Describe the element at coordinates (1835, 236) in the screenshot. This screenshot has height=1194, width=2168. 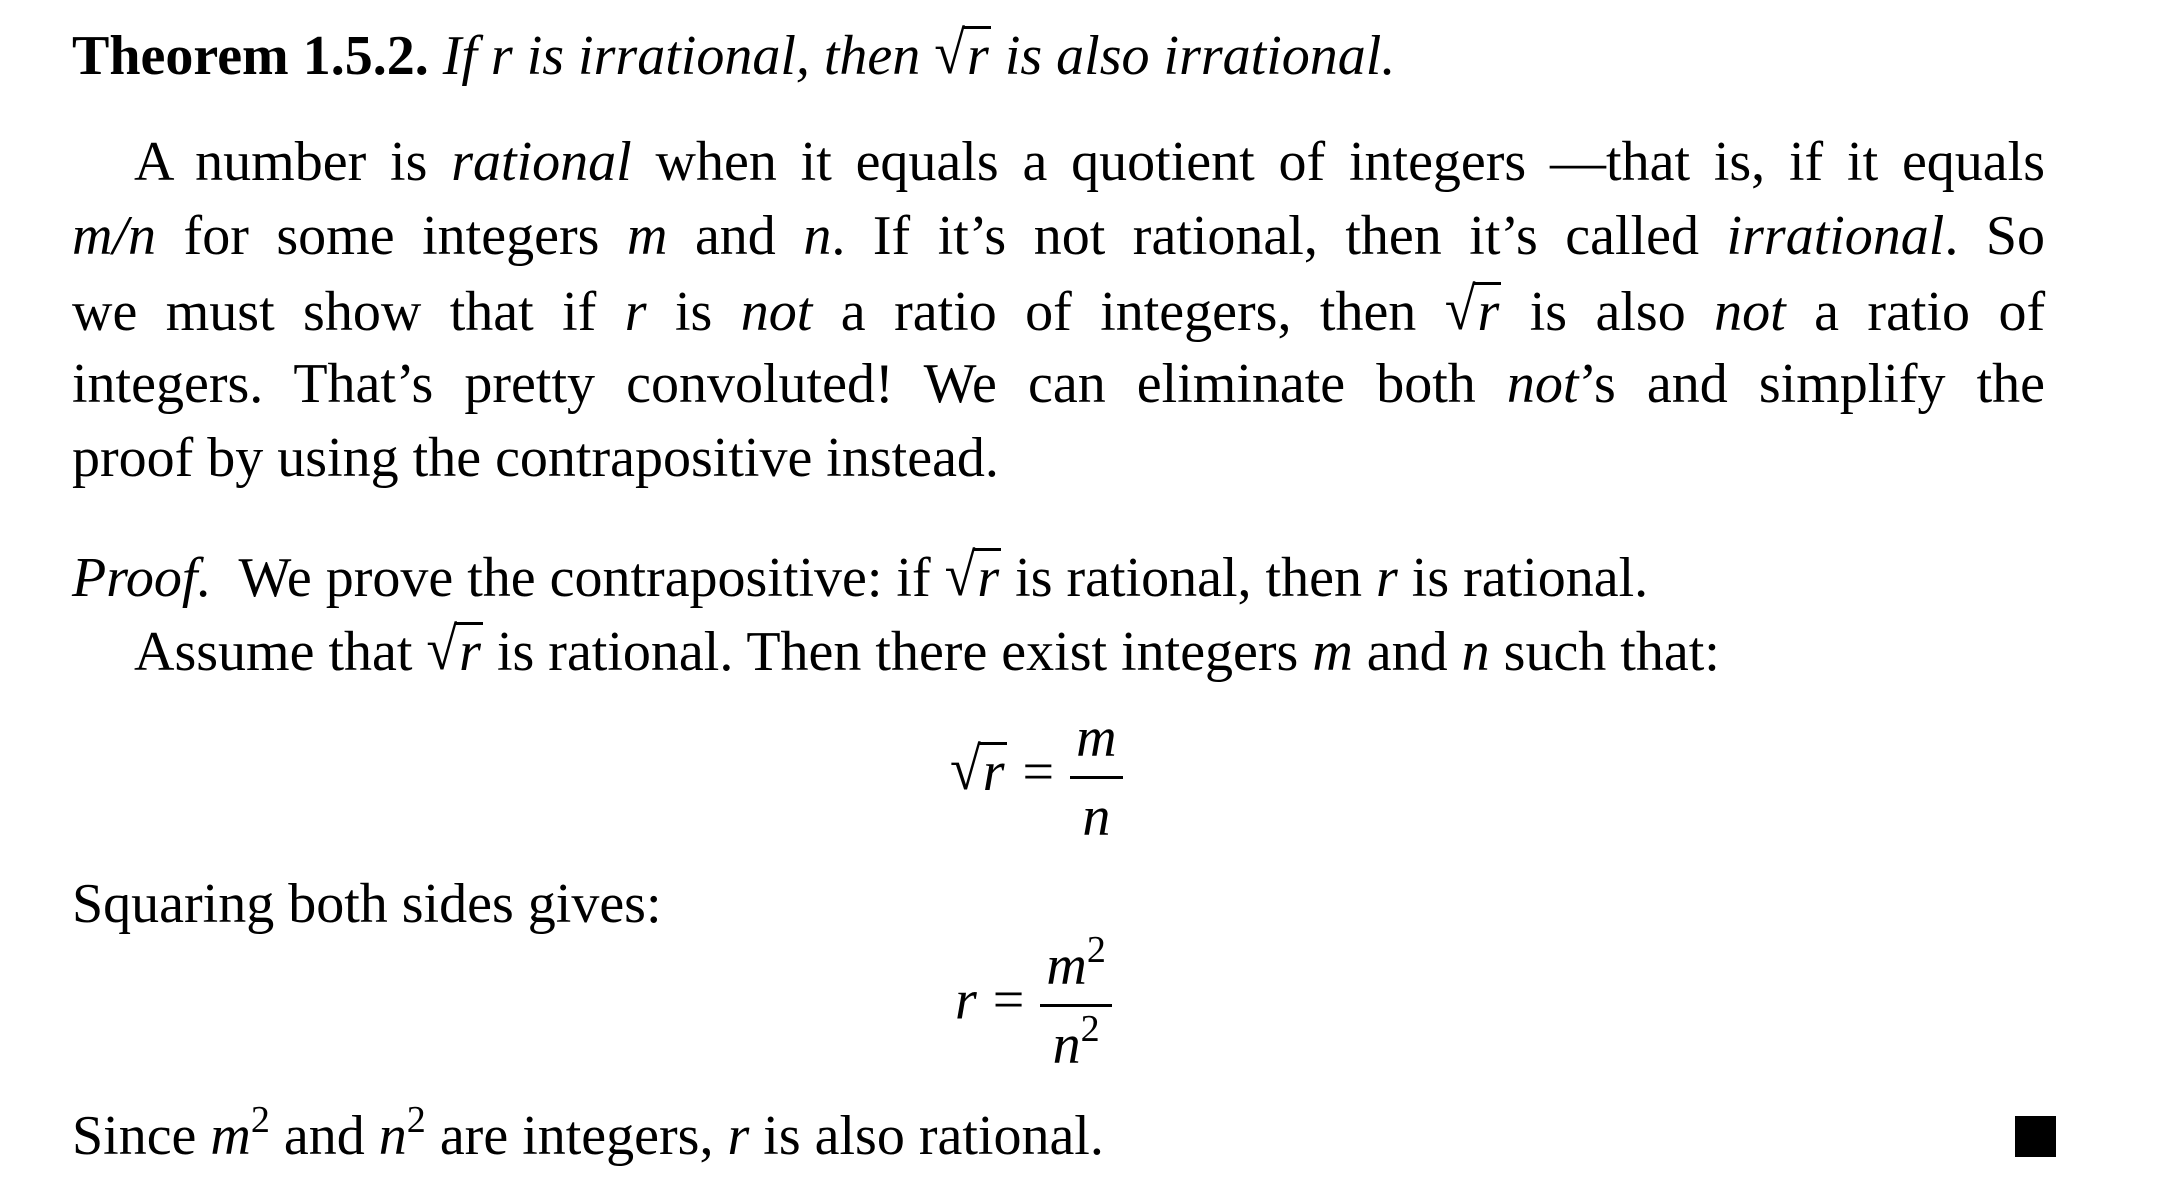
I see `emphasis-irrational: irrational` at that location.